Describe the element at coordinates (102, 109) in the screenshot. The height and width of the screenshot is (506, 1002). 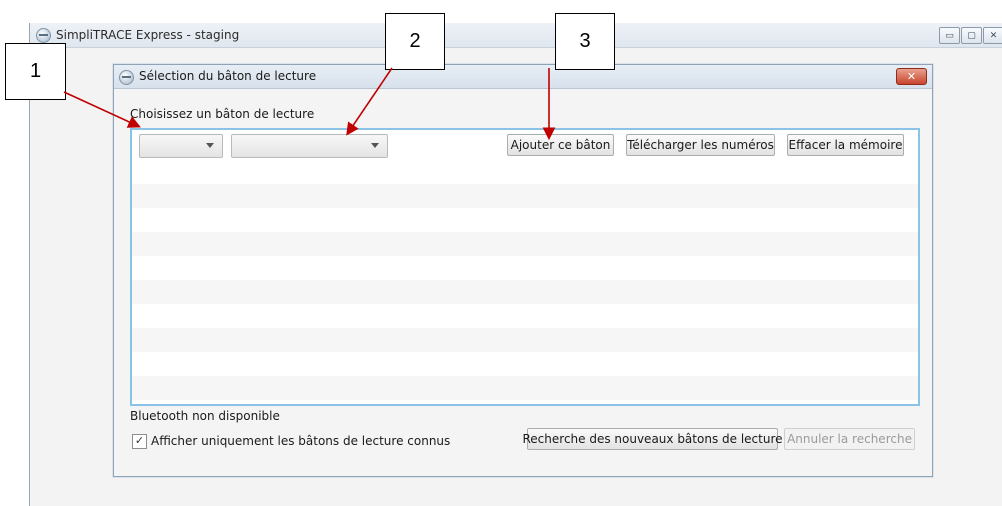
I see `annotation-1-arrow` at that location.